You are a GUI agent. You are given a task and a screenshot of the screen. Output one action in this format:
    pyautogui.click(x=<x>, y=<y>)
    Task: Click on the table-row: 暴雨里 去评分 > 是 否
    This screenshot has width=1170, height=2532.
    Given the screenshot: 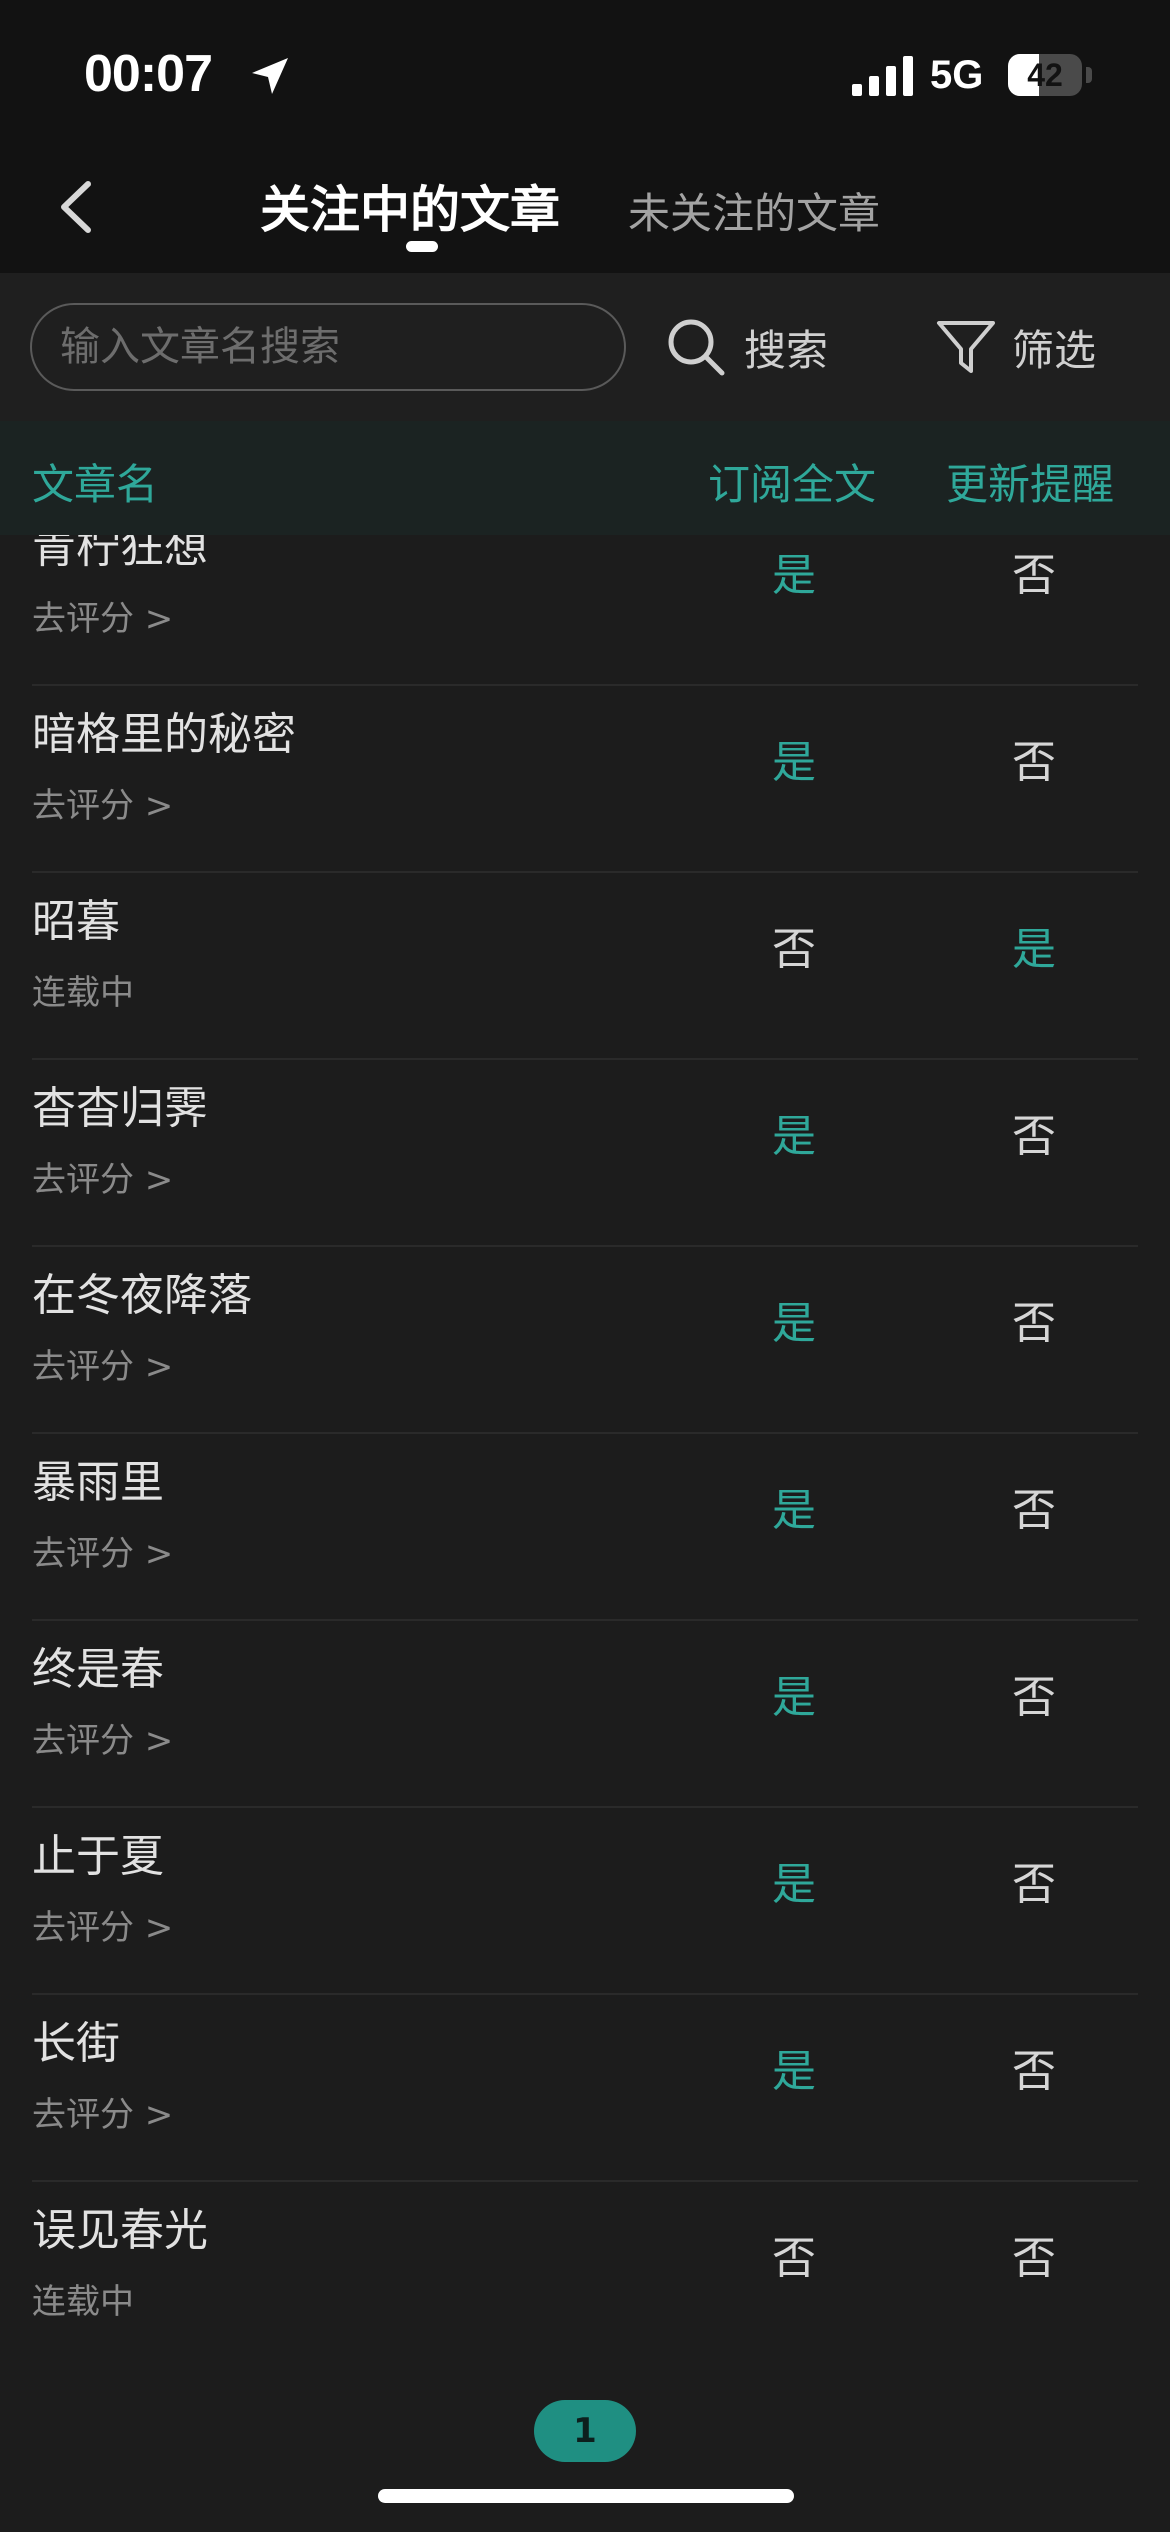 What is the action you would take?
    pyautogui.click(x=585, y=1527)
    